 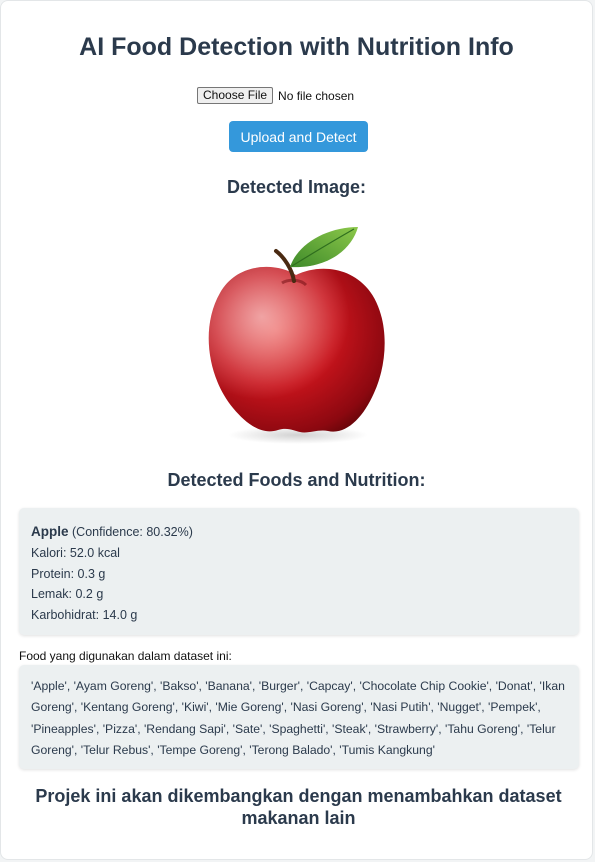 I want to click on kalori-value: Kalori: 52.0 kcal, so click(x=75, y=552).